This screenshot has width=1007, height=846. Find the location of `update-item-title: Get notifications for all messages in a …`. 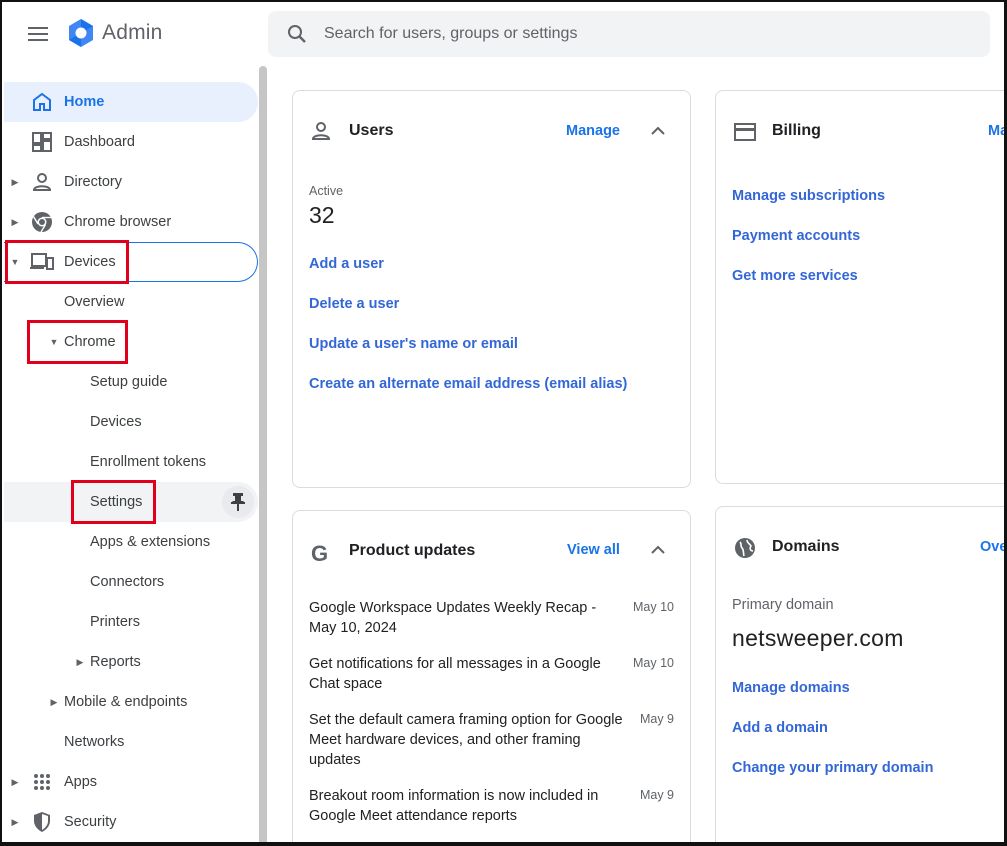

update-item-title: Get notifications for all messages in a … is located at coordinates (459, 674).